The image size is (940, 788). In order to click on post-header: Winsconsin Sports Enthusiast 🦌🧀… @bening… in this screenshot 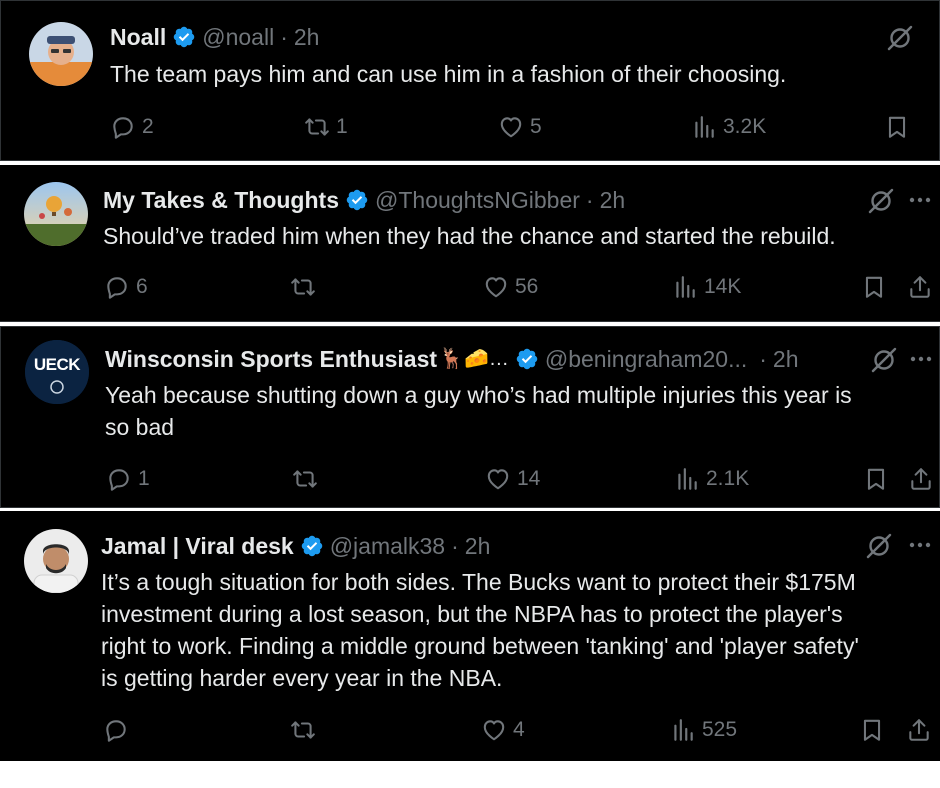, I will do `click(452, 359)`.